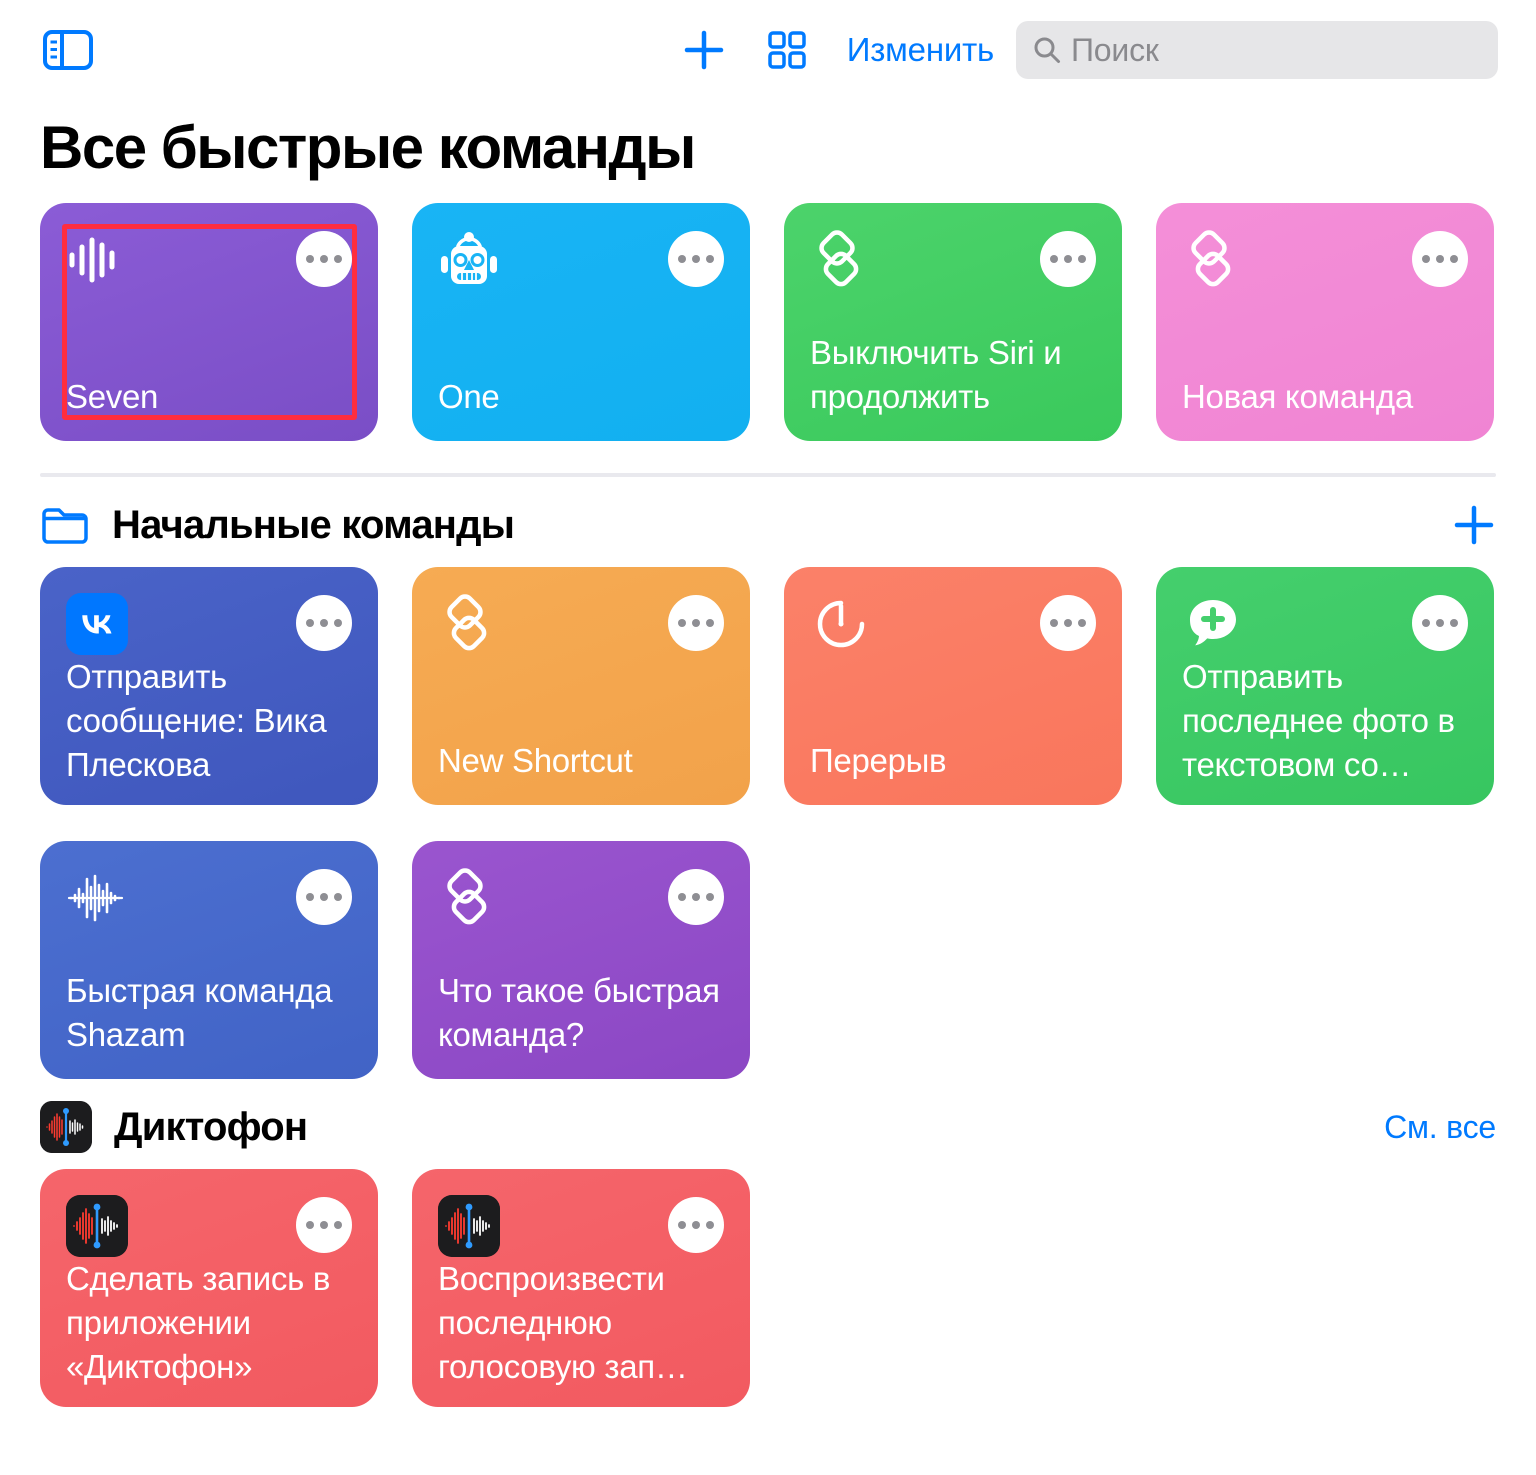 The height and width of the screenshot is (1475, 1536). What do you see at coordinates (535, 761) in the screenshot?
I see `shortcut-title: New Shortcut` at bounding box center [535, 761].